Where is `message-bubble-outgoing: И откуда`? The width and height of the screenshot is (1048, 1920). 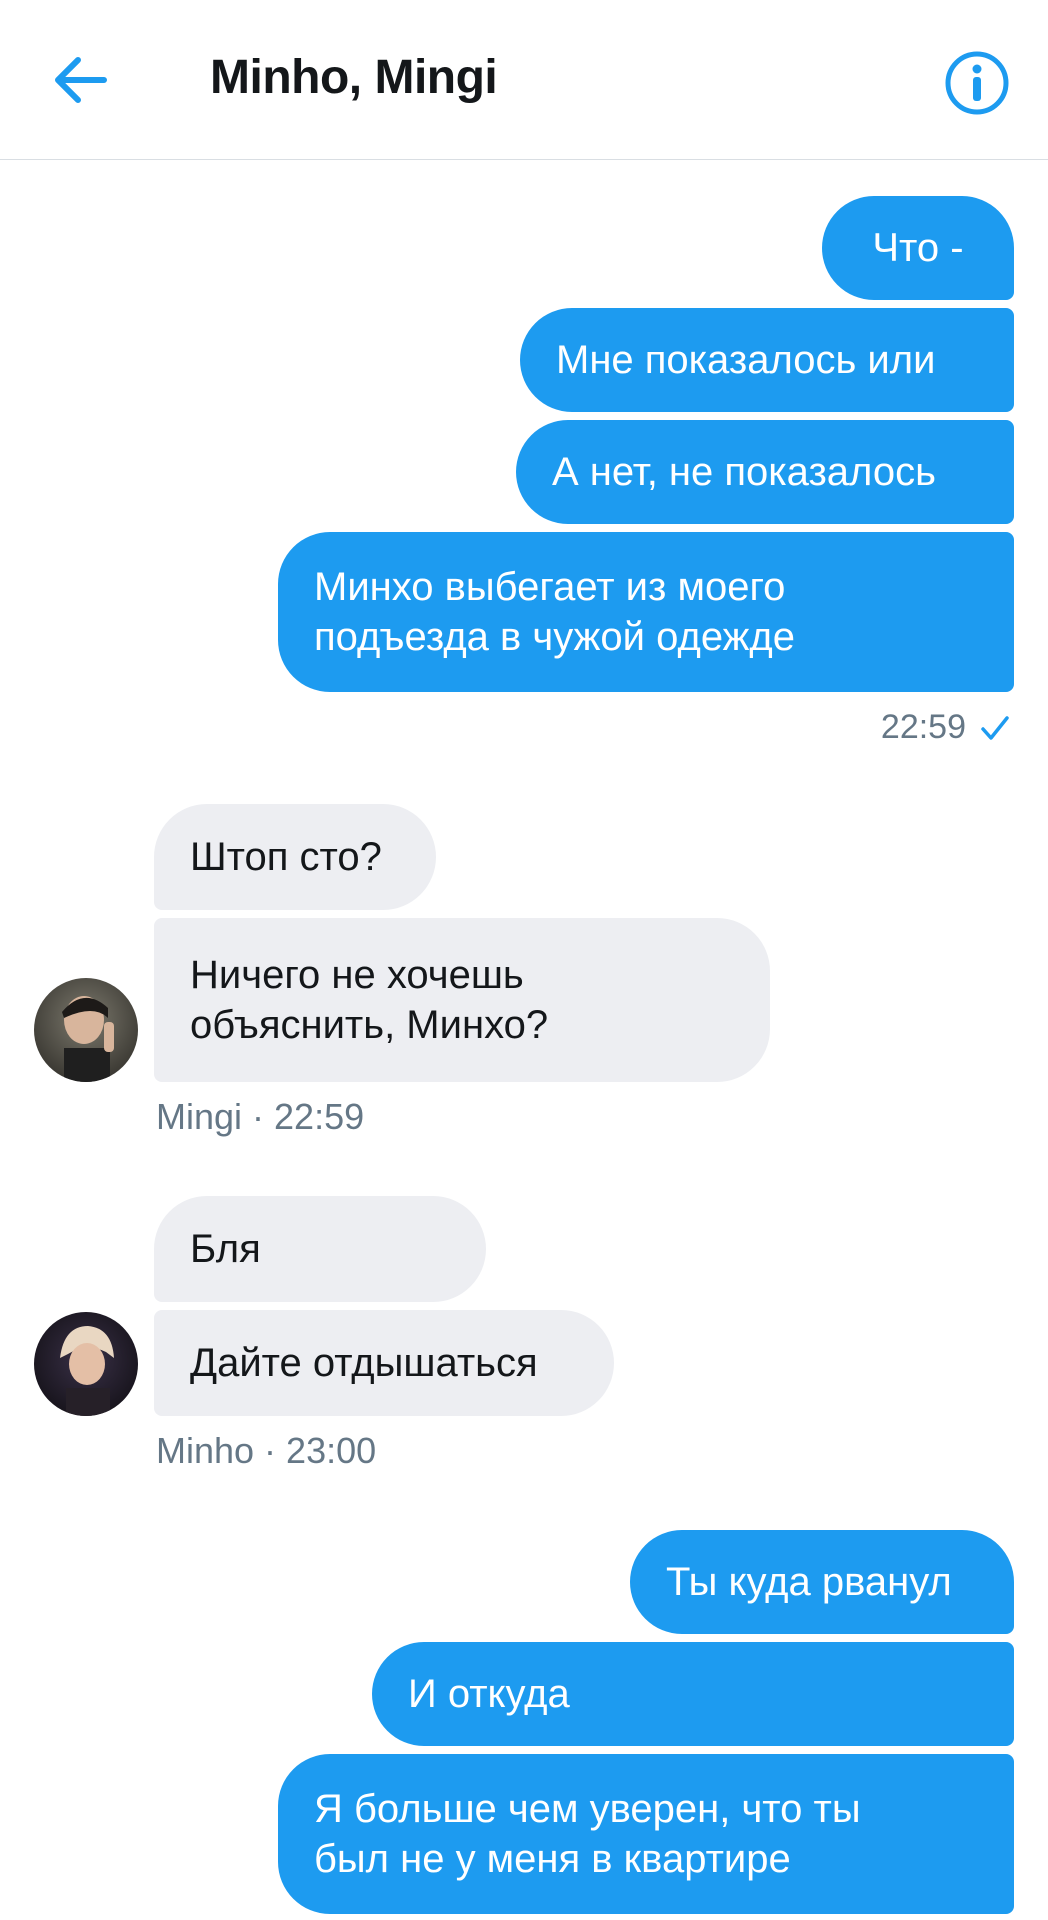
message-bubble-outgoing: И откуда is located at coordinates (693, 1694).